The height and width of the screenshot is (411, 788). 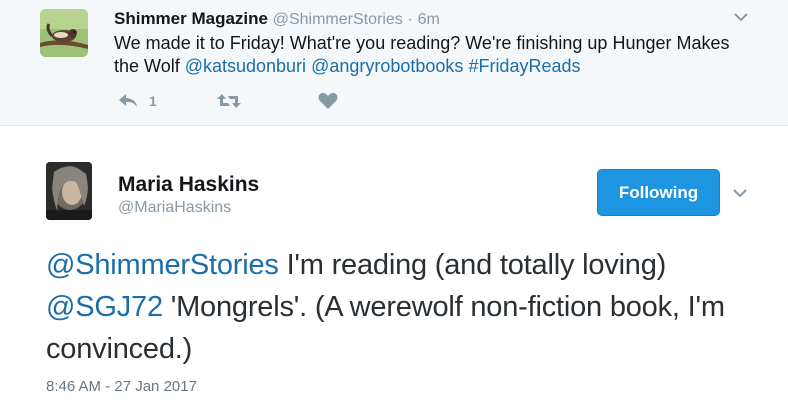 What do you see at coordinates (387, 66) in the screenshot?
I see `mention-link: @angryrobotbooks` at bounding box center [387, 66].